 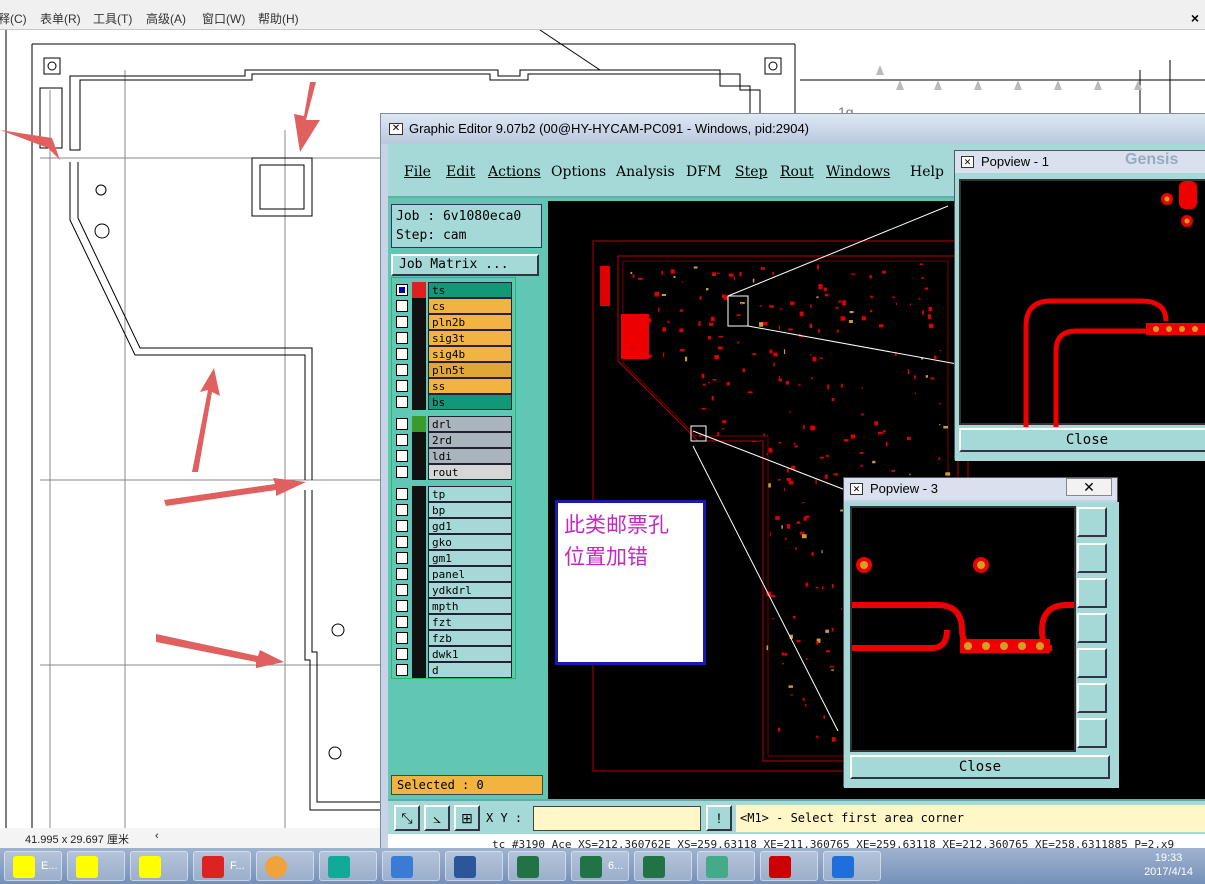 I want to click on zoom-area-icon: ⤡, so click(x=407, y=818).